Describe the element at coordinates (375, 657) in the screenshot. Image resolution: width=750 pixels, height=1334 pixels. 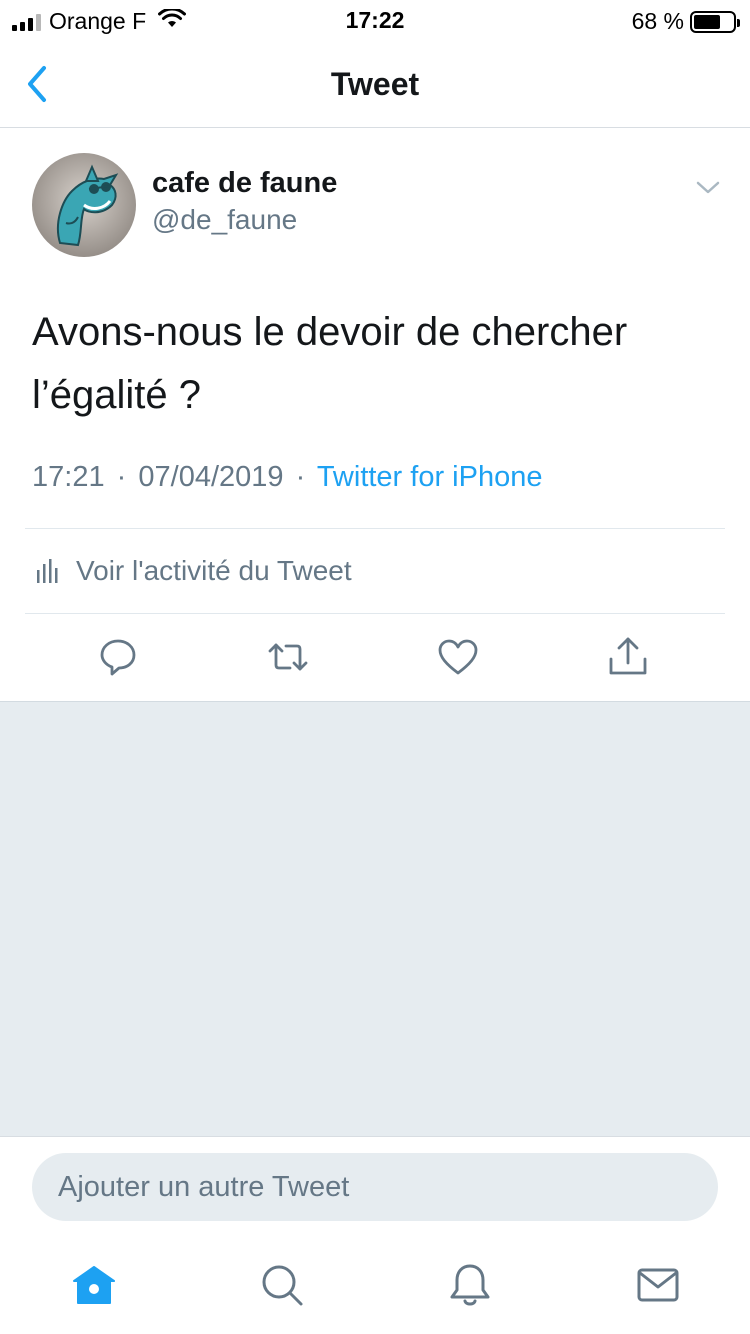
I see `tweet-actions` at that location.